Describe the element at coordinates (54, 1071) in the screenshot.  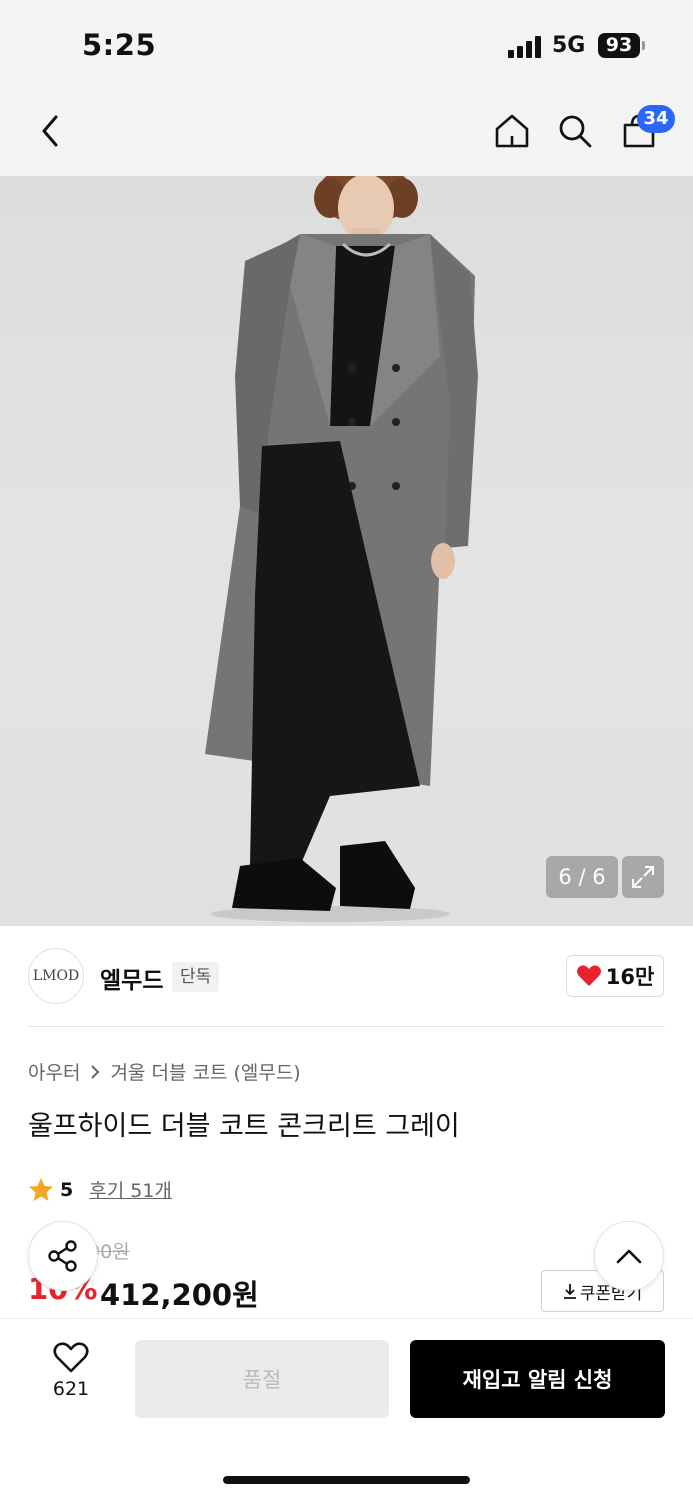
I see `breadcrumb-category: 아우터` at that location.